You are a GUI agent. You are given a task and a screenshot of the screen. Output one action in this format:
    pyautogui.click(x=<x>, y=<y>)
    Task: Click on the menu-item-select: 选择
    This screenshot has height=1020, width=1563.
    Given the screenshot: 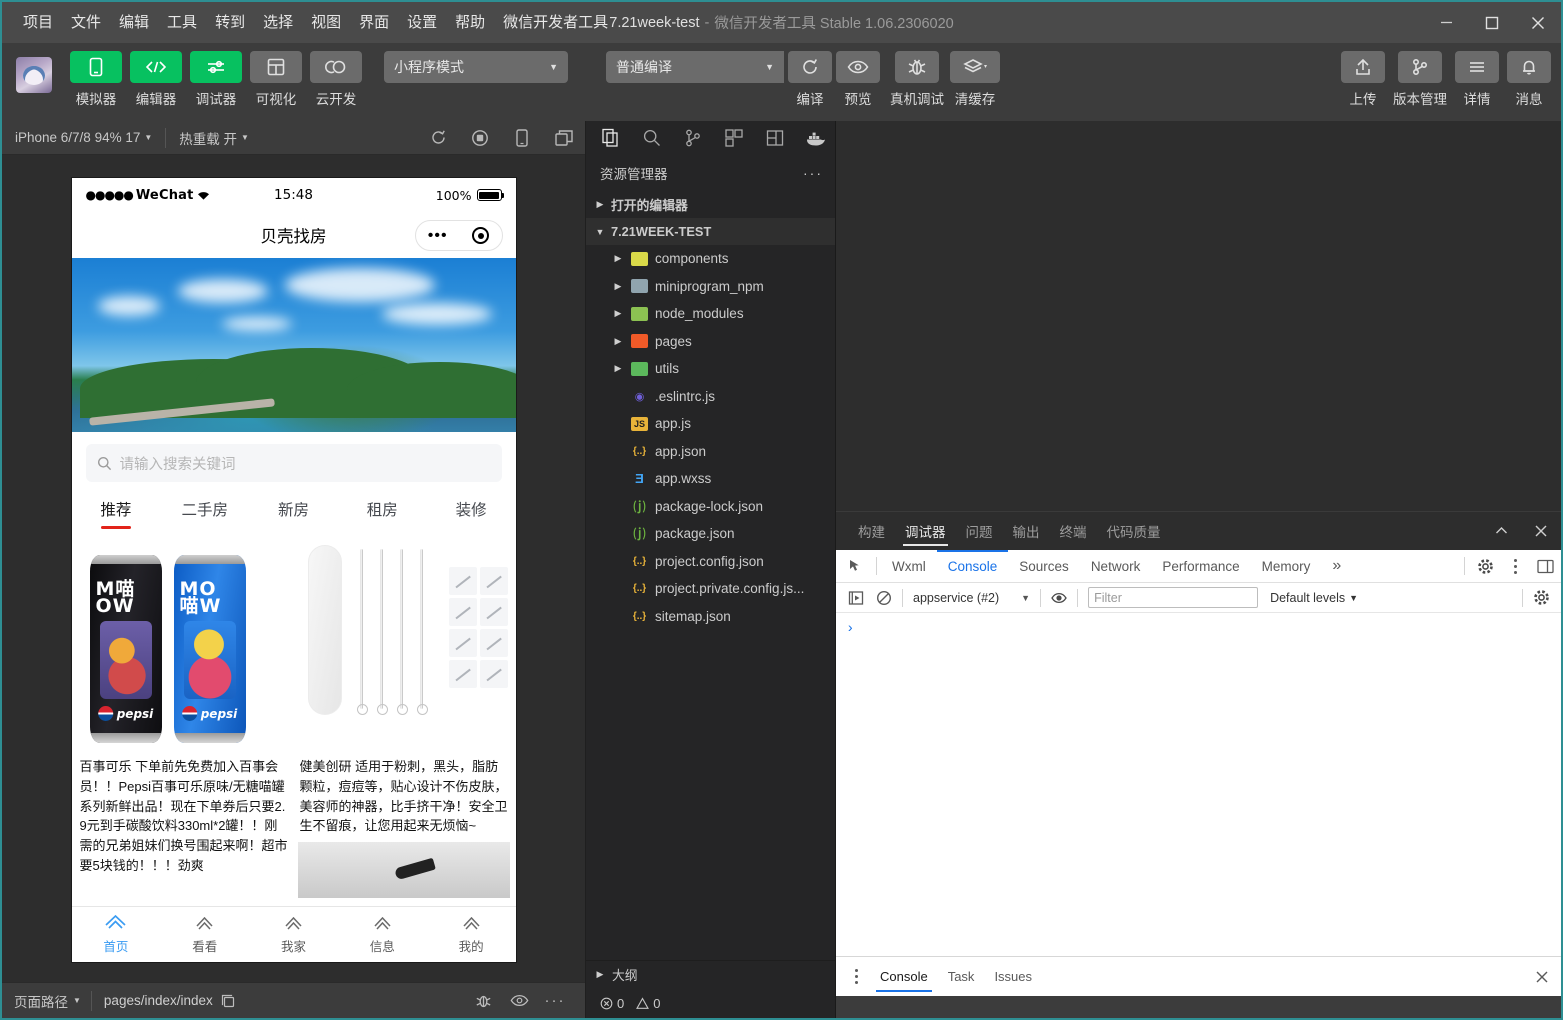 What is the action you would take?
    pyautogui.click(x=278, y=23)
    